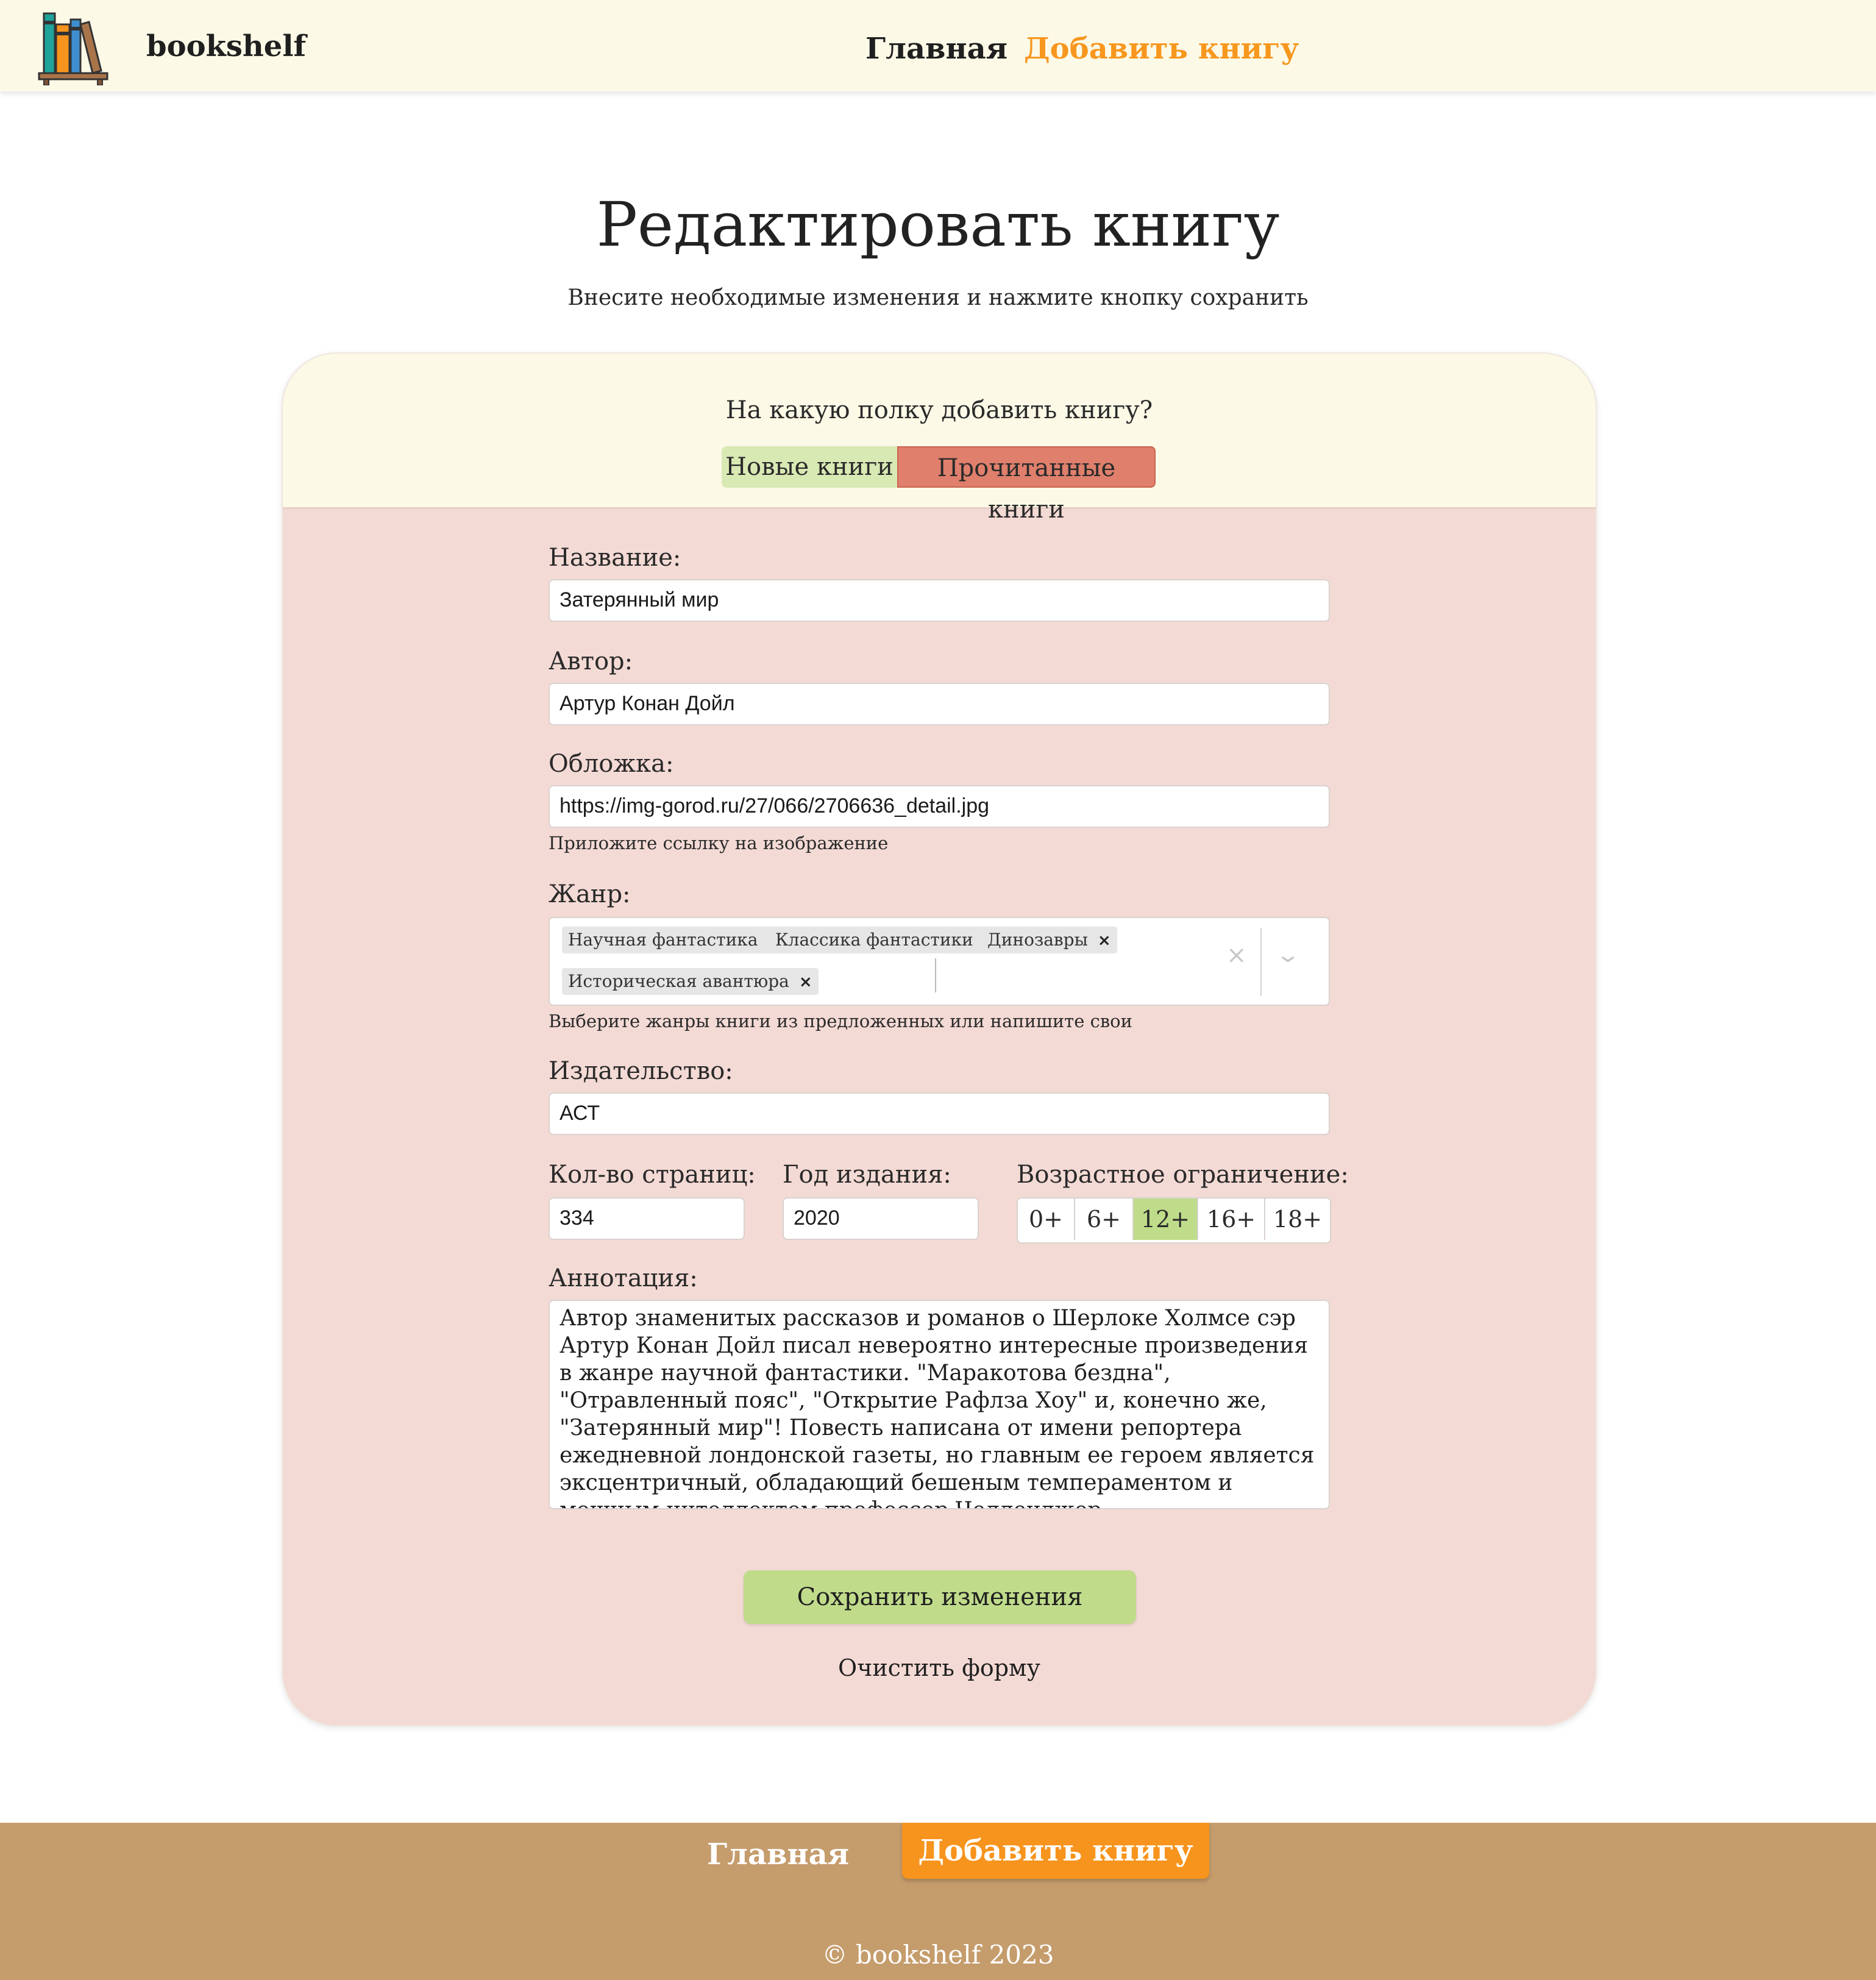 The image size is (1876, 1980). What do you see at coordinates (939, 1667) in the screenshot?
I see `clear-form-button: Очистить форму` at bounding box center [939, 1667].